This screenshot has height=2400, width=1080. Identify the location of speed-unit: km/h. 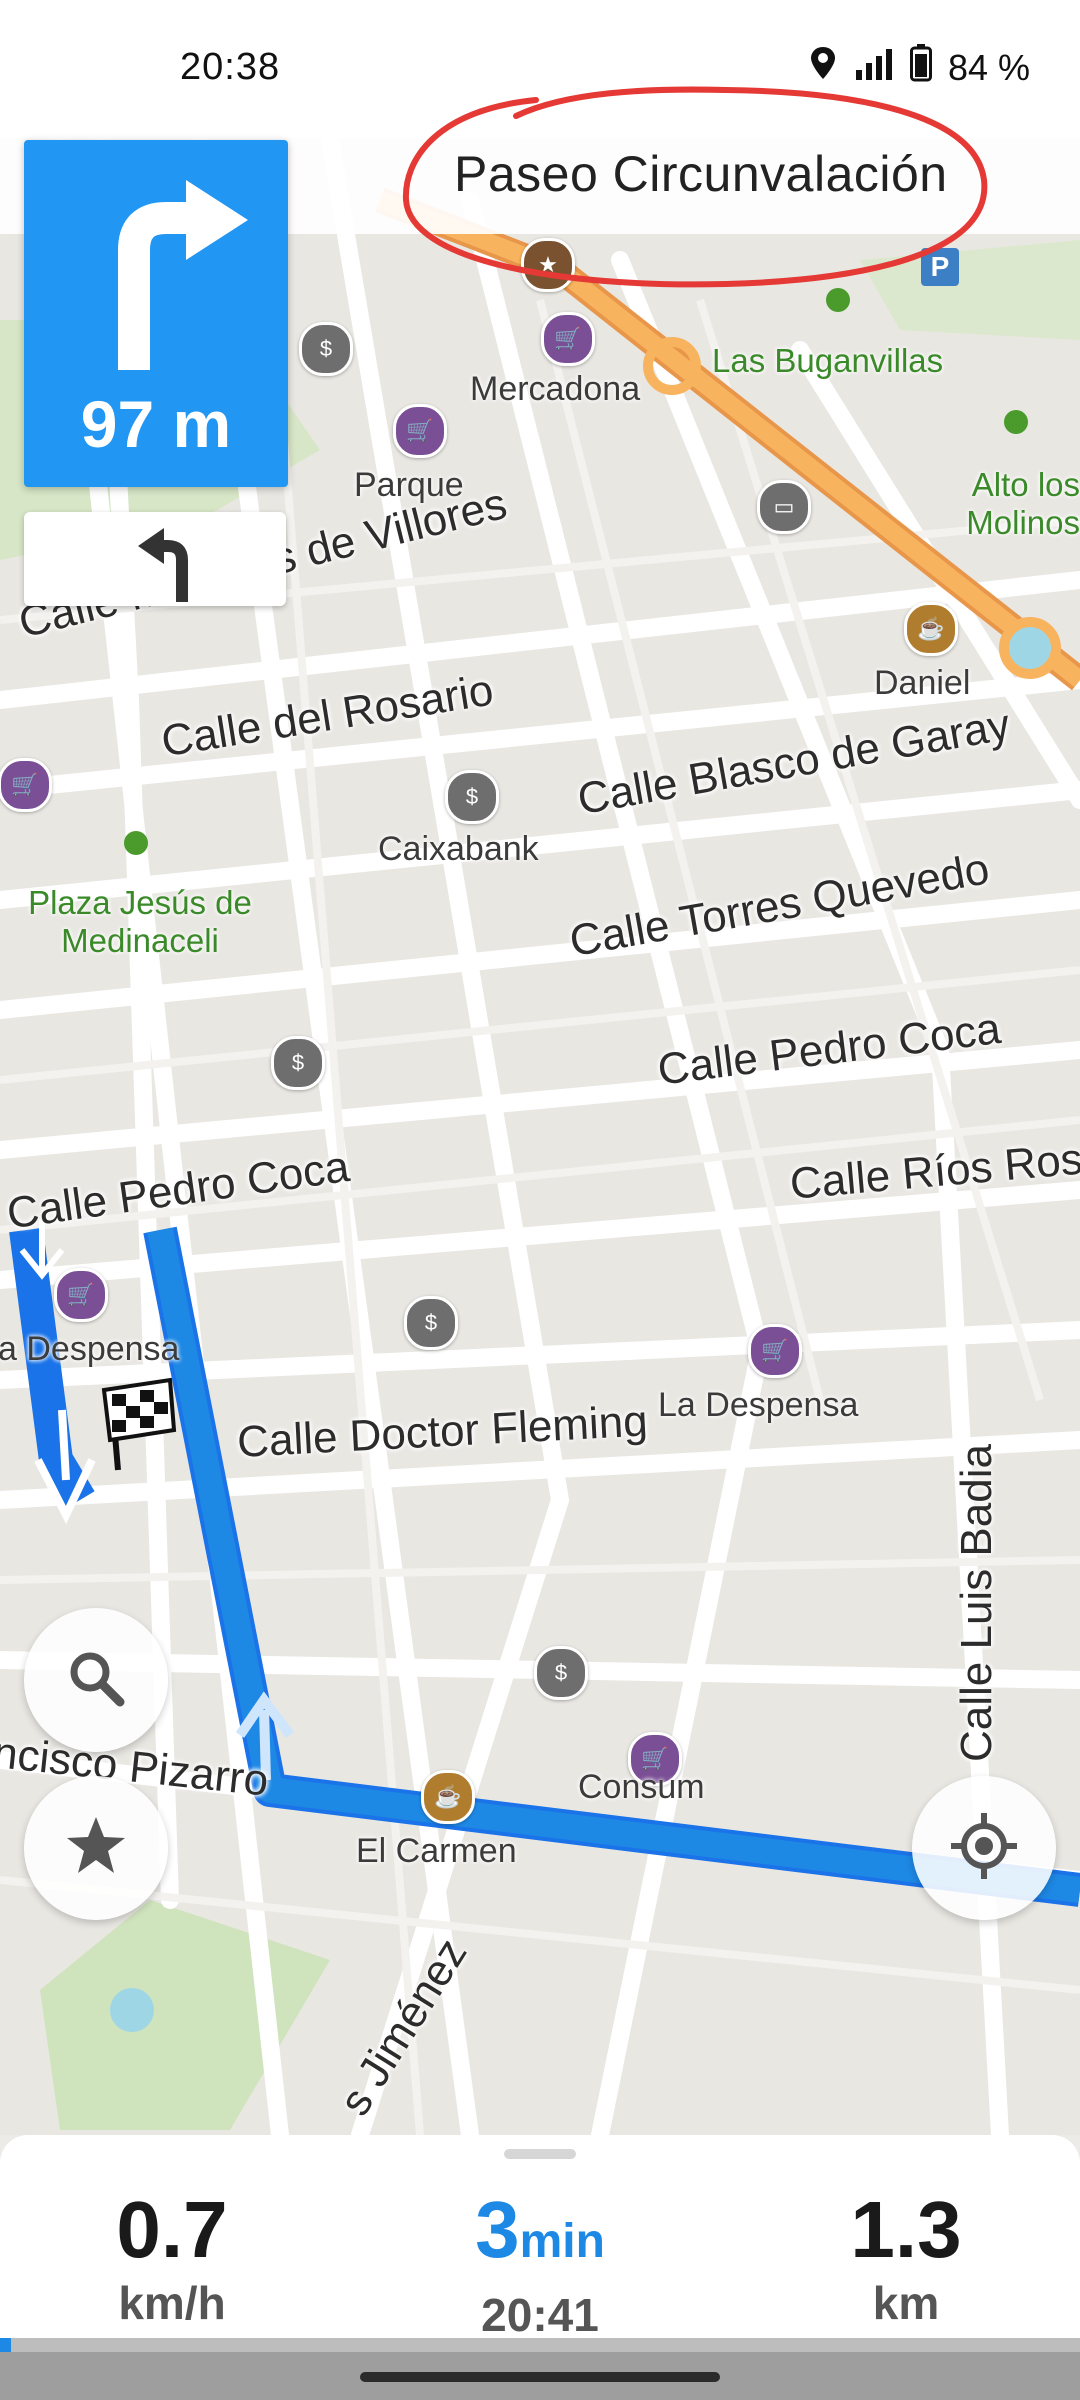
(172, 2303).